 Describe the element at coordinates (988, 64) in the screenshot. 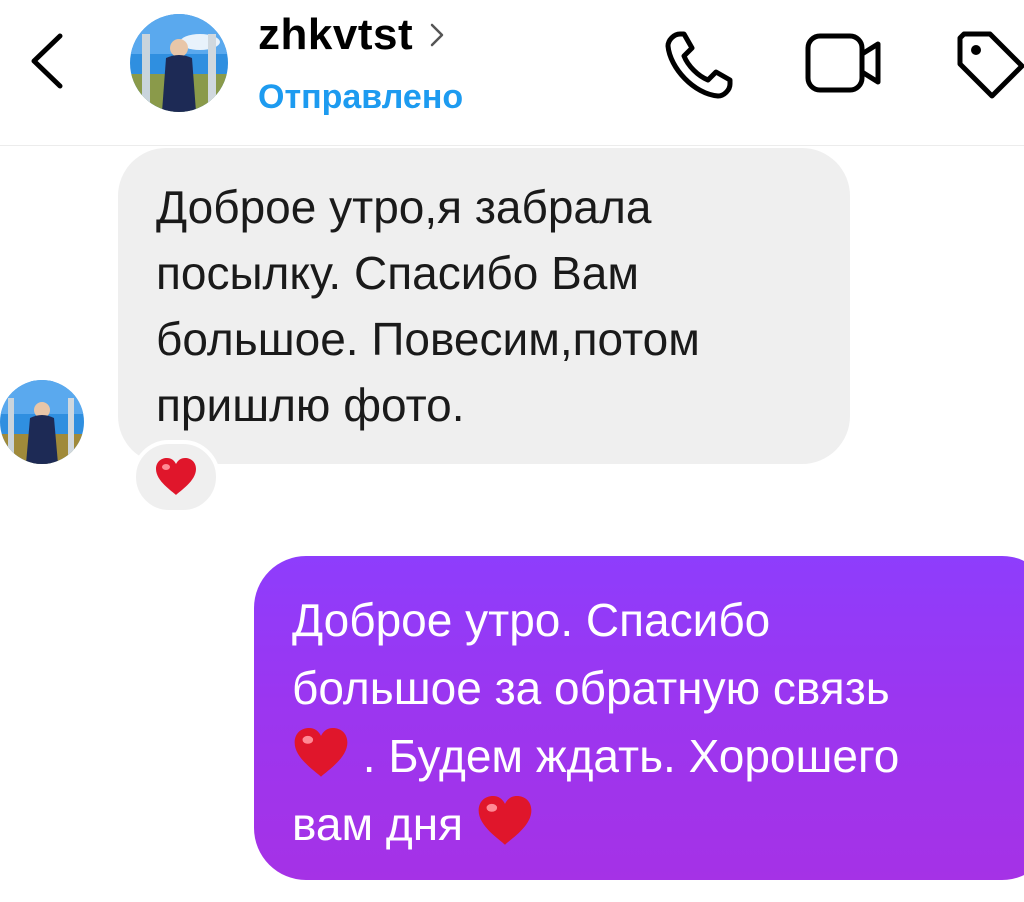

I see `tag-icon` at that location.